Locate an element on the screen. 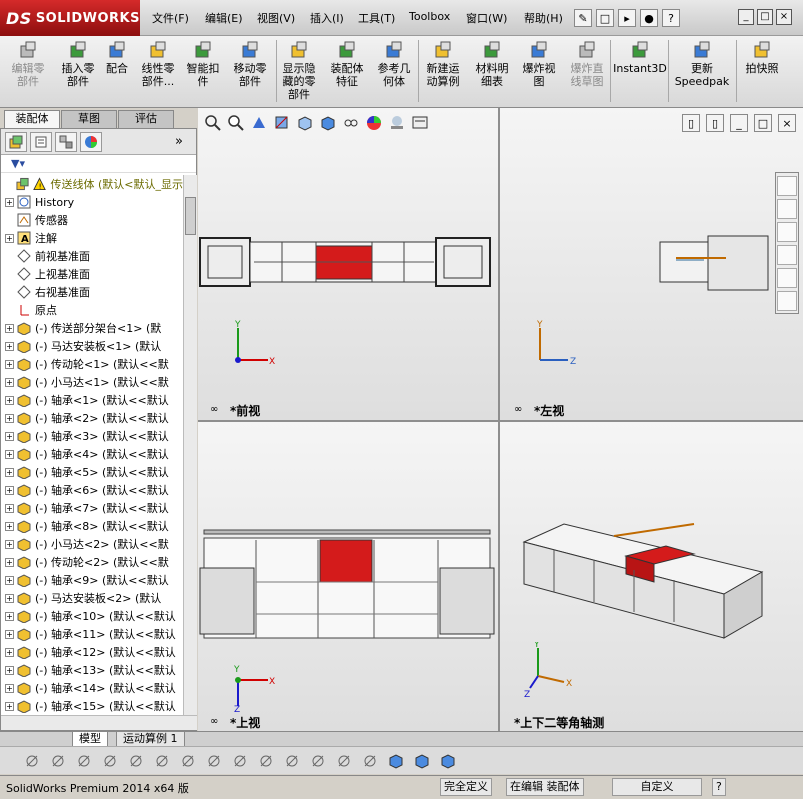  design-library-icon is located at coordinates (787, 209).